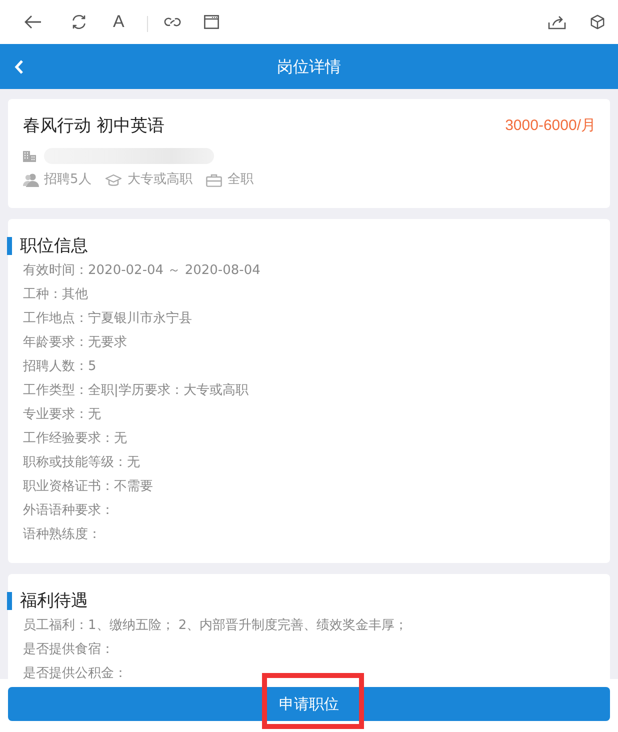  What do you see at coordinates (309, 67) in the screenshot?
I see `page-title: 岗位详情` at bounding box center [309, 67].